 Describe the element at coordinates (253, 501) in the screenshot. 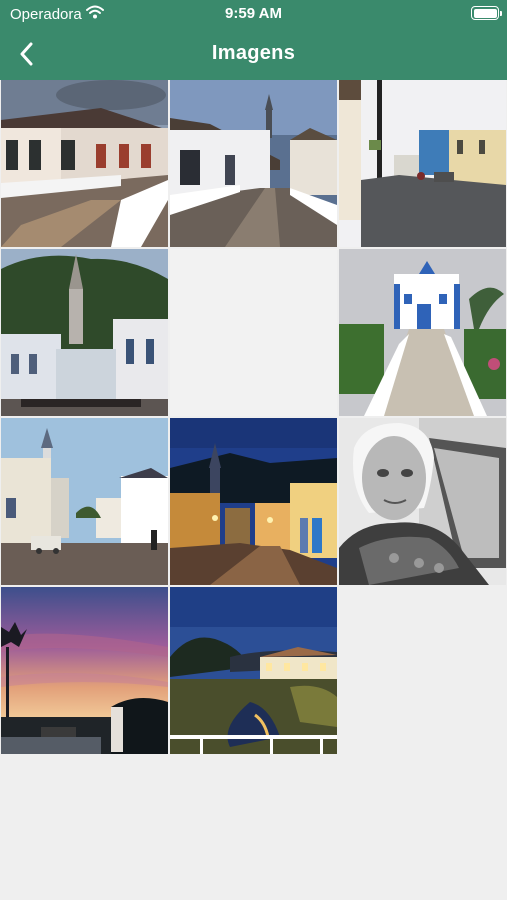

I see `gallery-image-night-street` at that location.